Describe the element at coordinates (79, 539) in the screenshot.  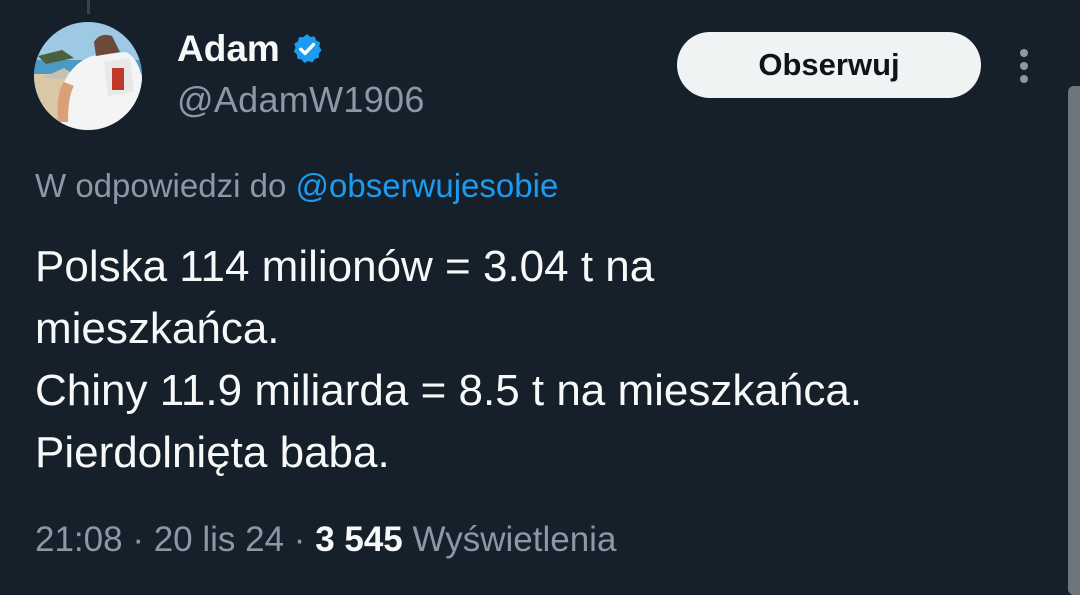
I see `tweet-time: 21:08` at that location.